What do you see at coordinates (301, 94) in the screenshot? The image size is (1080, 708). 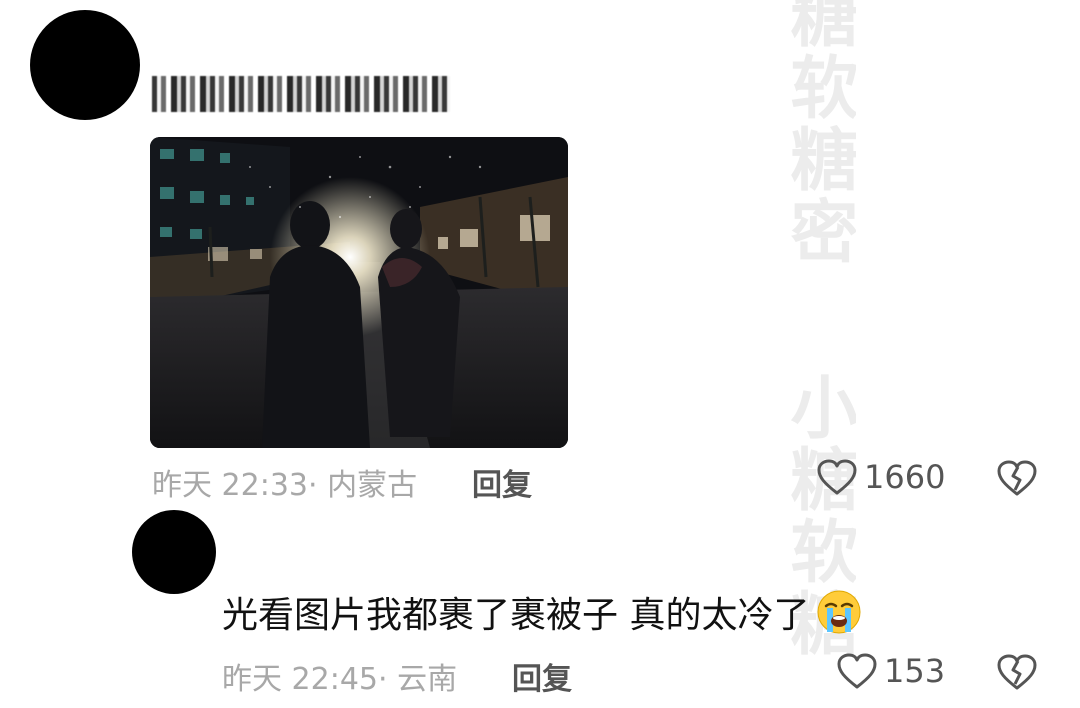 I see `username-redacted` at bounding box center [301, 94].